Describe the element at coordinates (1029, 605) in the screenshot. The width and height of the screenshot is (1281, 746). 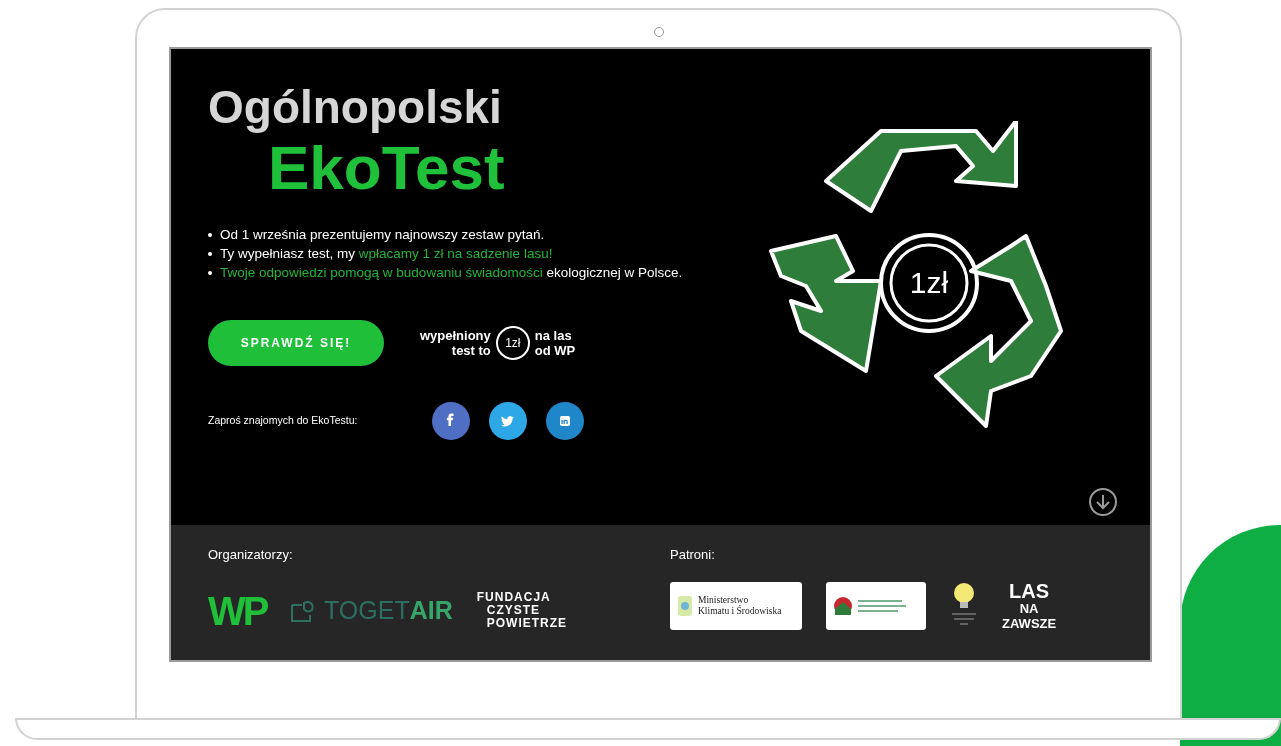
I see `forest-logo: LAS NA ZAWSZE` at that location.